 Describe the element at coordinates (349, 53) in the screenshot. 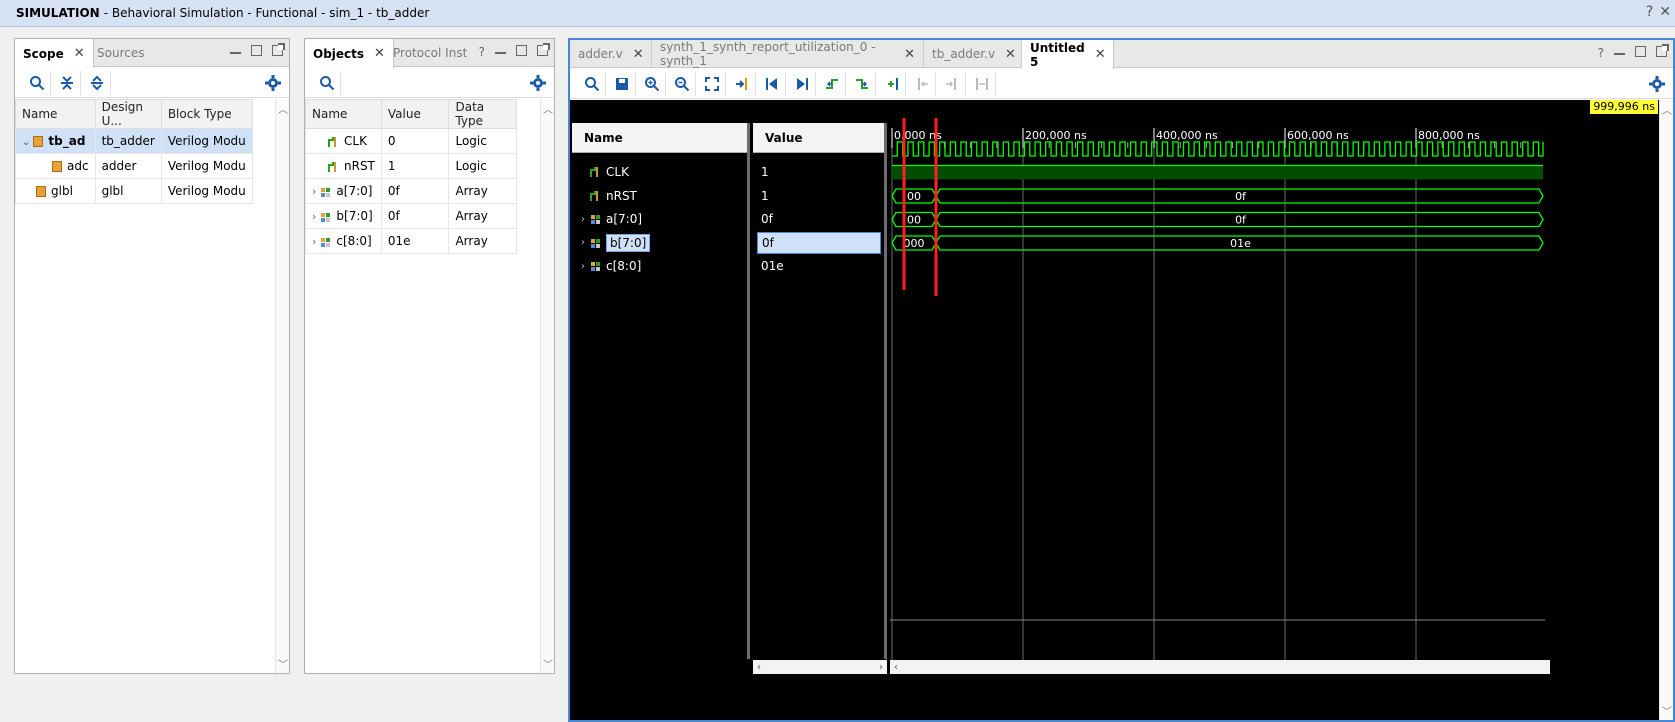

I see `tab-objects: Objects ✕` at that location.